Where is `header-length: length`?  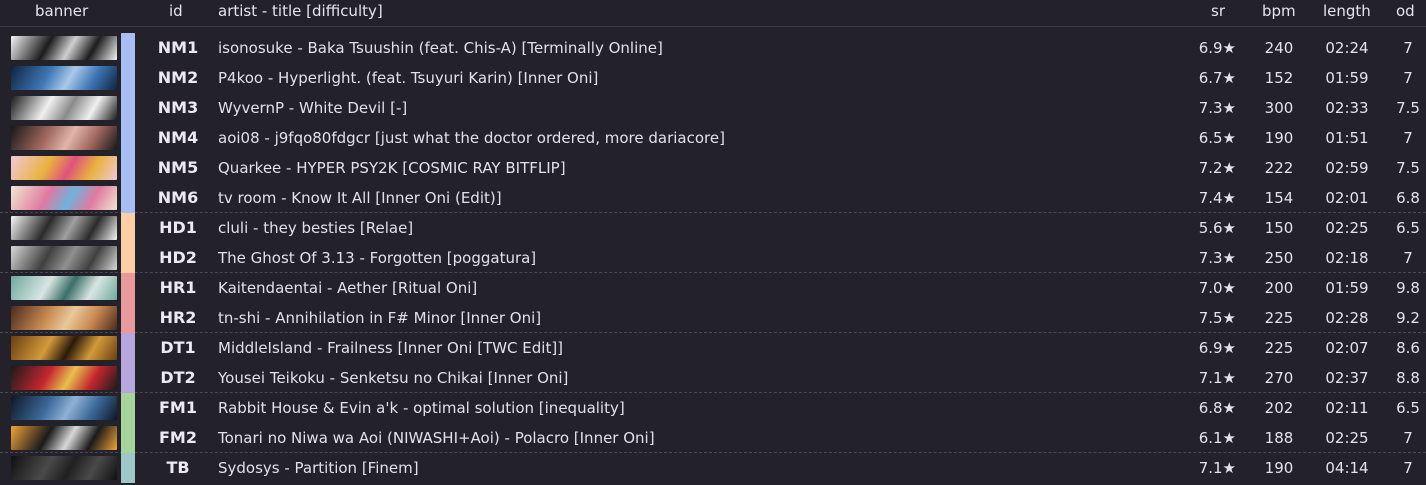 header-length: length is located at coordinates (1347, 11).